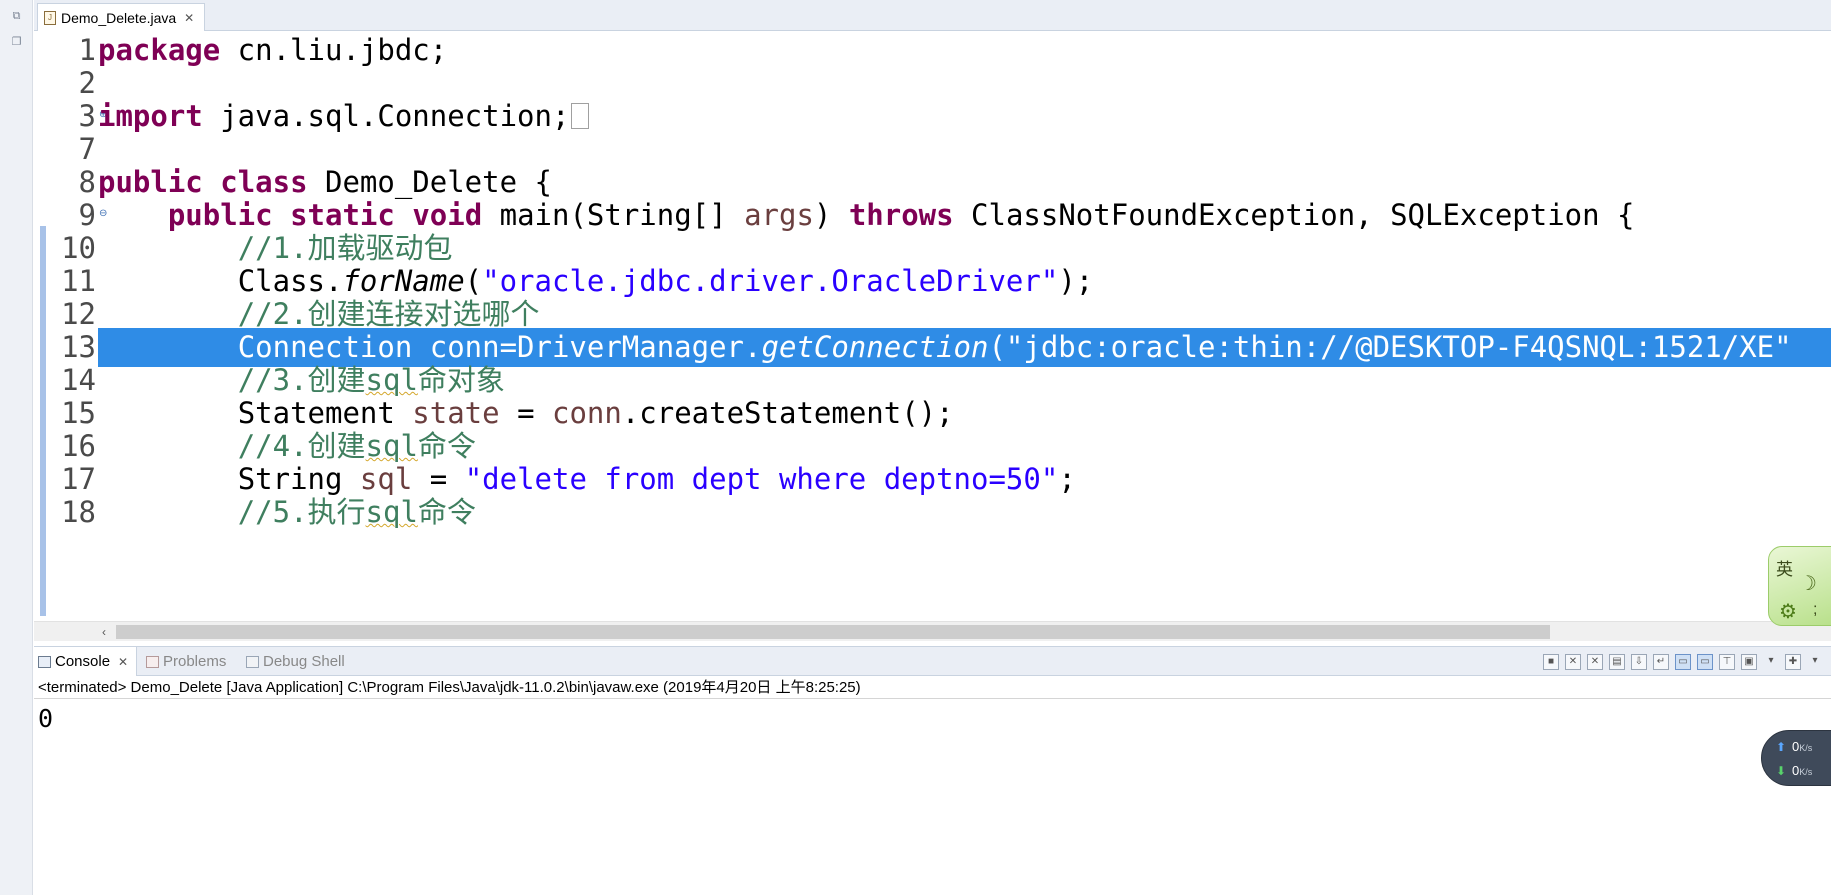 Image resolution: width=1831 pixels, height=895 pixels. What do you see at coordinates (1799, 586) in the screenshot?
I see `ime-widget: 英 ☽ ⚙ ;` at bounding box center [1799, 586].